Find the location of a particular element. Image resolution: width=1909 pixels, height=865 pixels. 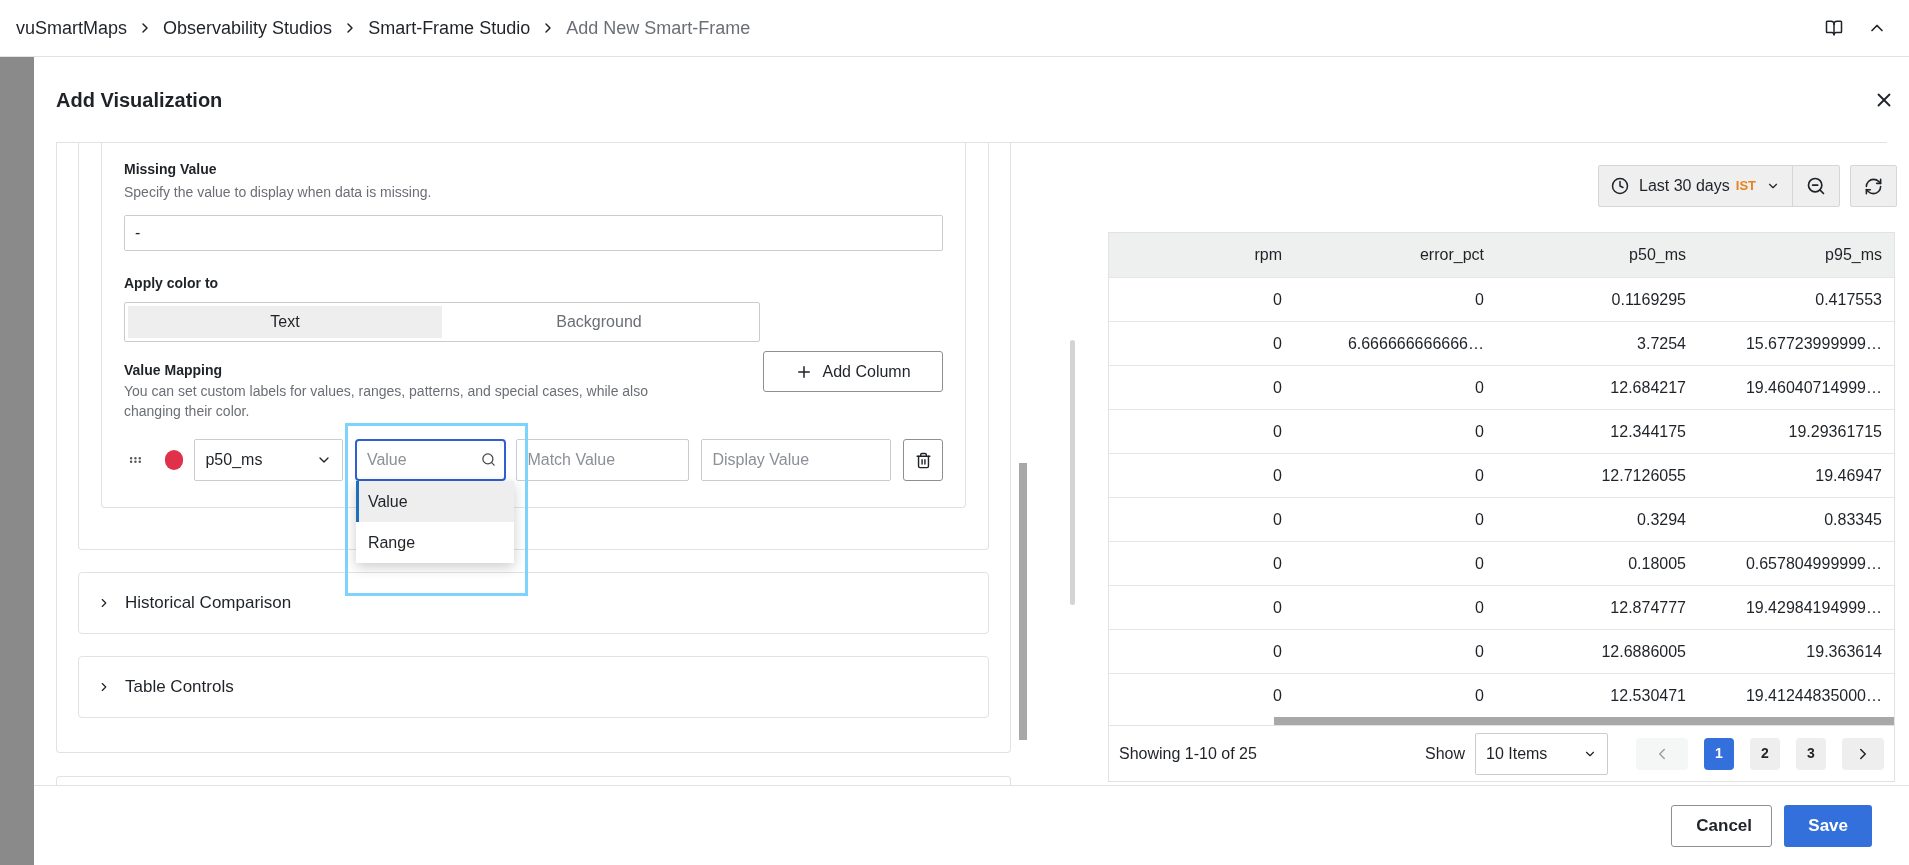

refresh-button is located at coordinates (1873, 186).